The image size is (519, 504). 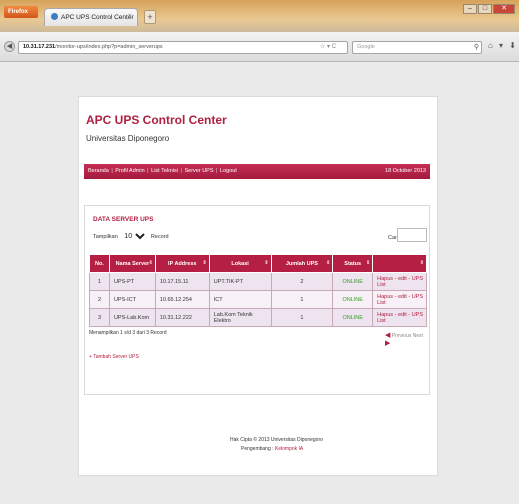 I want to click on cell-nama-server: UPS-PT, so click(x=132, y=281).